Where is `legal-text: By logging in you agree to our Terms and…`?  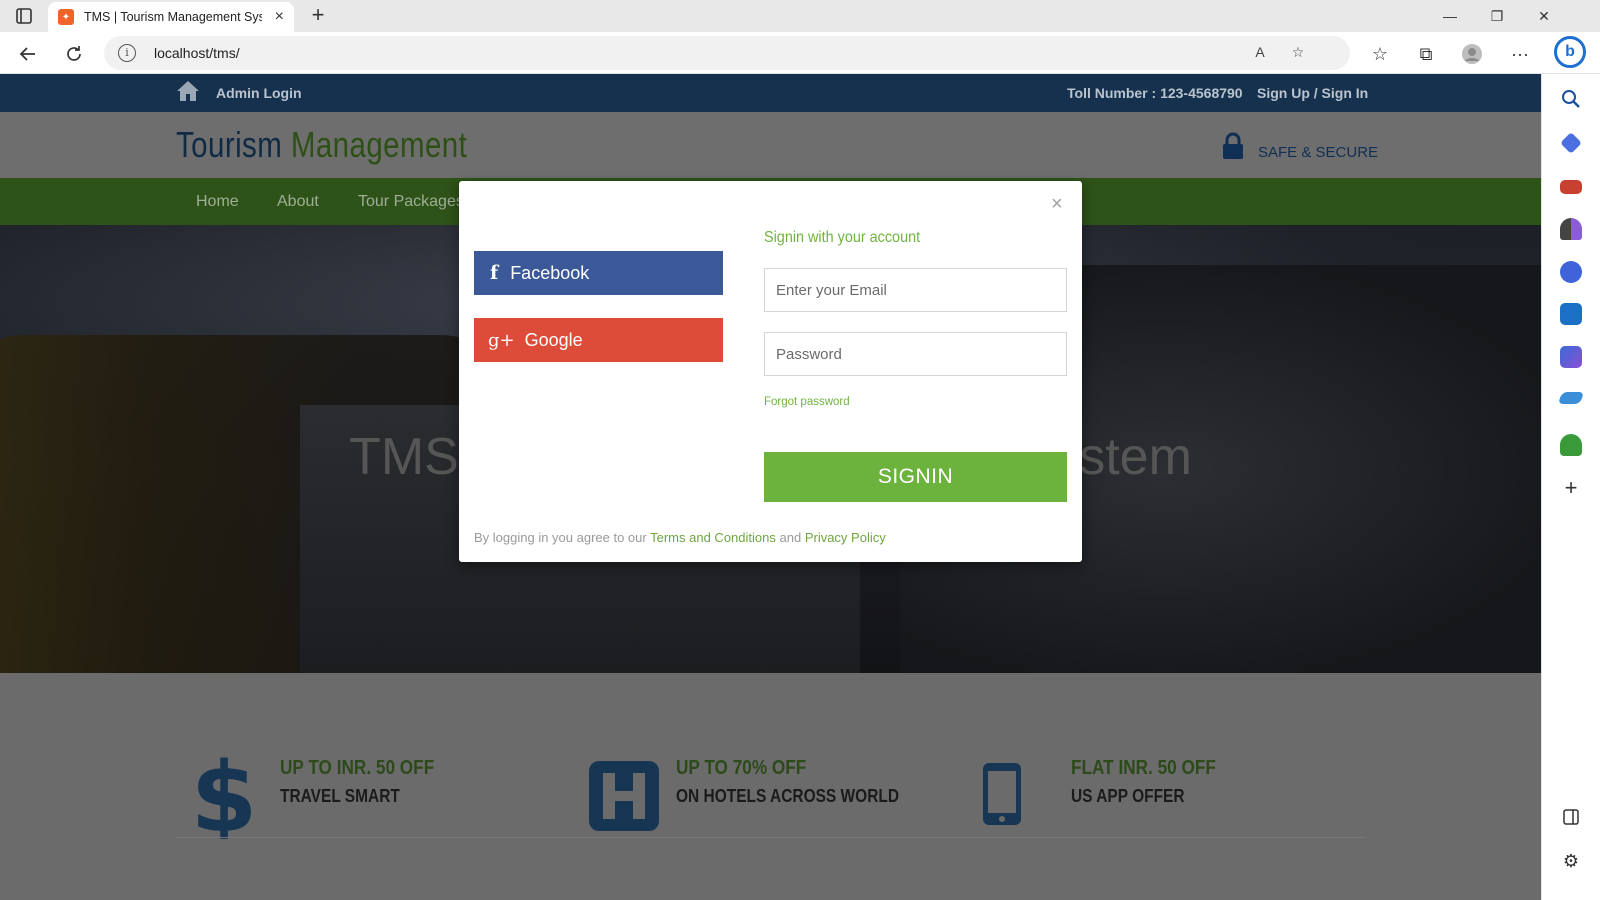
legal-text: By logging in you agree to our Terms and… is located at coordinates (680, 537).